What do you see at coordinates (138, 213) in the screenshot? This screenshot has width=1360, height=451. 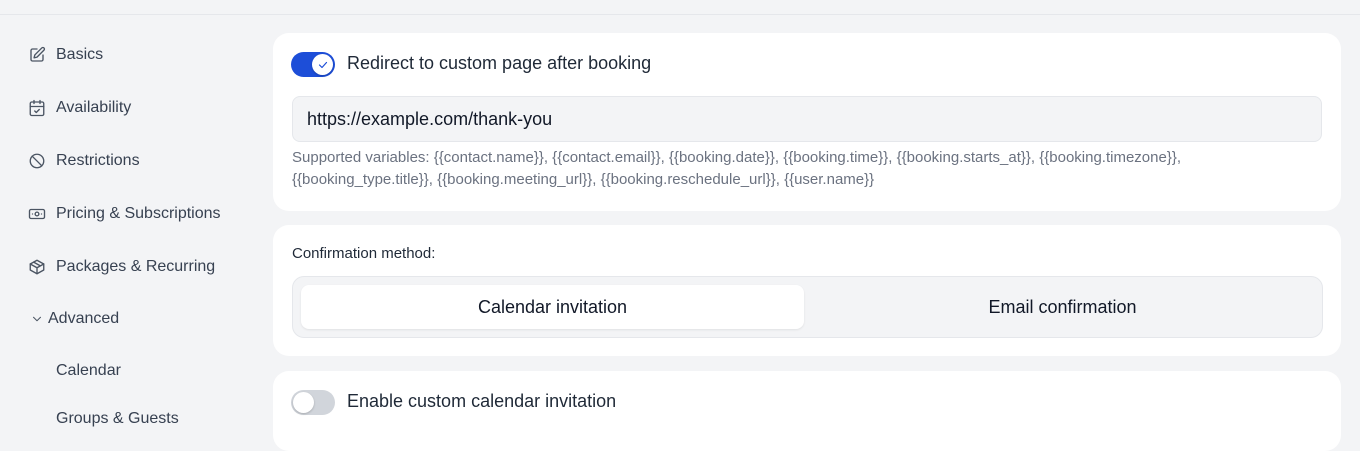 I see `sidebar-item-label: Pricing & Subscriptions` at bounding box center [138, 213].